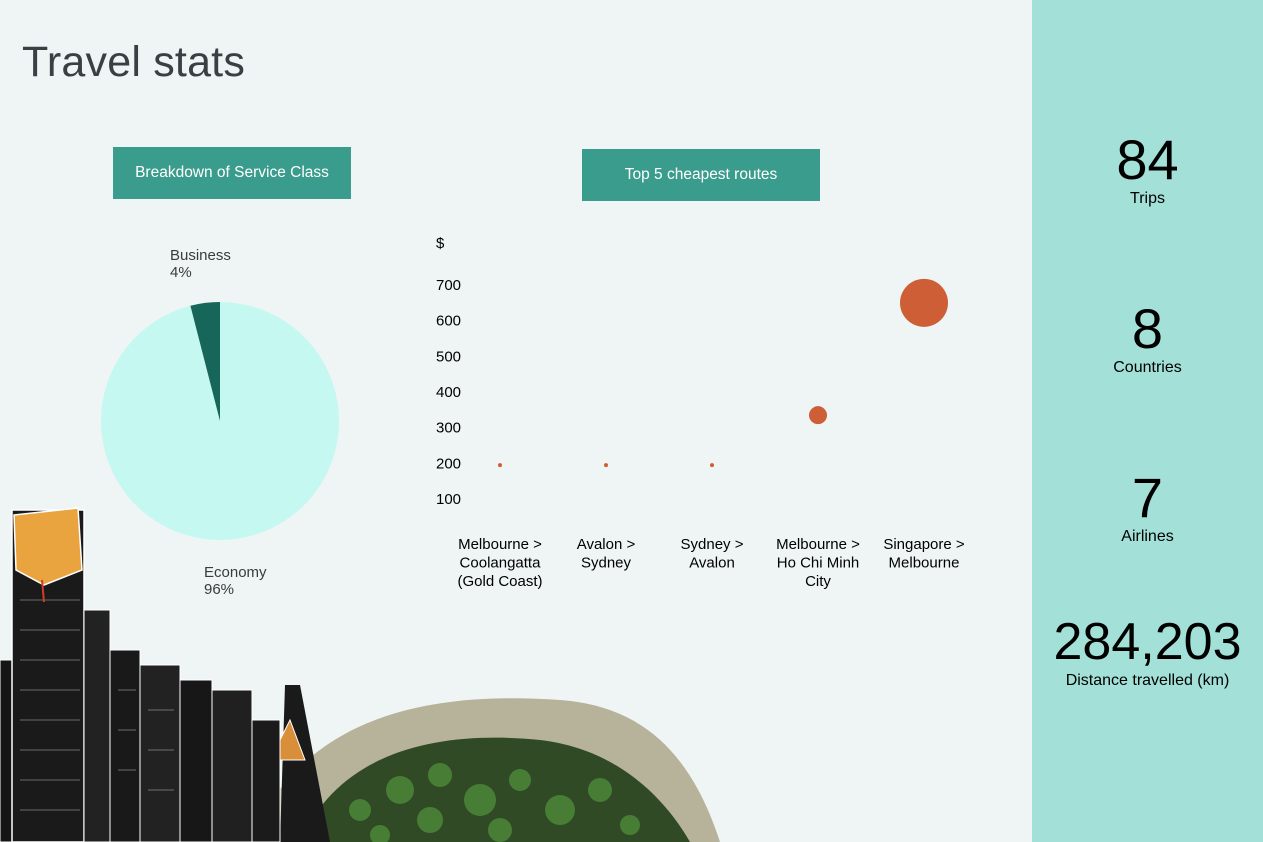 Image resolution: width=1263 pixels, height=842 pixels. What do you see at coordinates (205, 361) in the screenshot?
I see `pie-slice-business` at bounding box center [205, 361].